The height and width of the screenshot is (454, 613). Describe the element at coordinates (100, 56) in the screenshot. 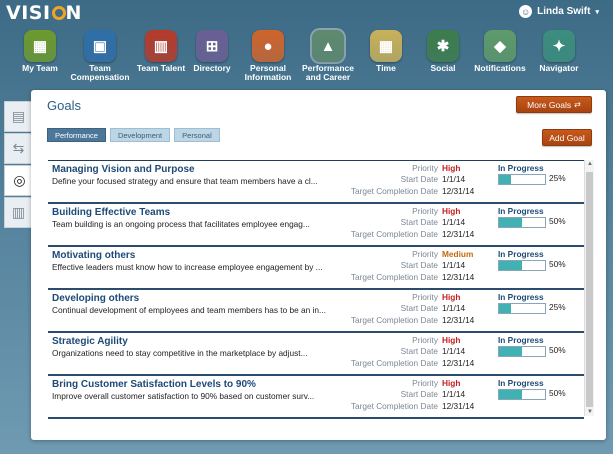

I see `nav-item-1: ▣ Team Compensation` at that location.